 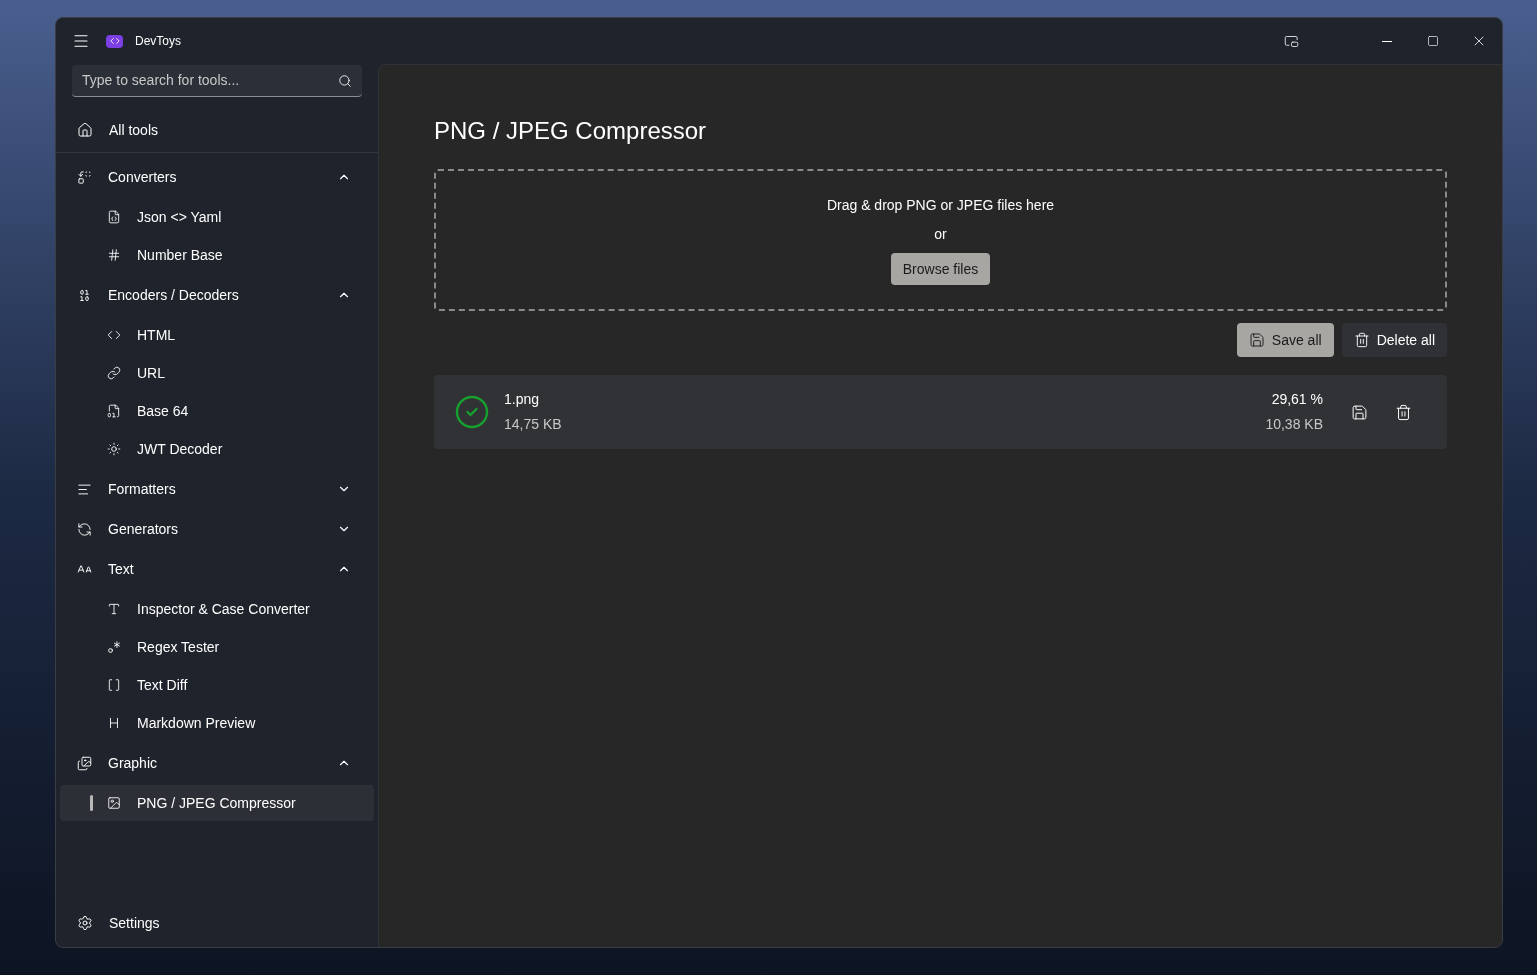 What do you see at coordinates (1394, 340) in the screenshot?
I see `delete-all-button: Delete all` at bounding box center [1394, 340].